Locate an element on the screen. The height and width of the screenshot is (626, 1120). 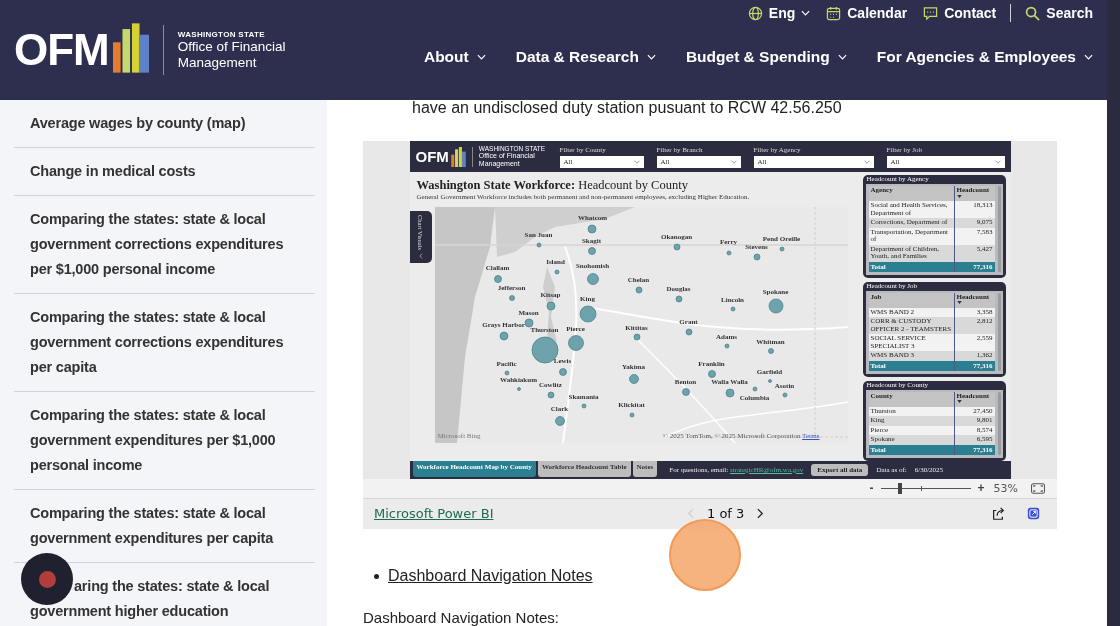
zoom-out-button: - is located at coordinates (871, 488).